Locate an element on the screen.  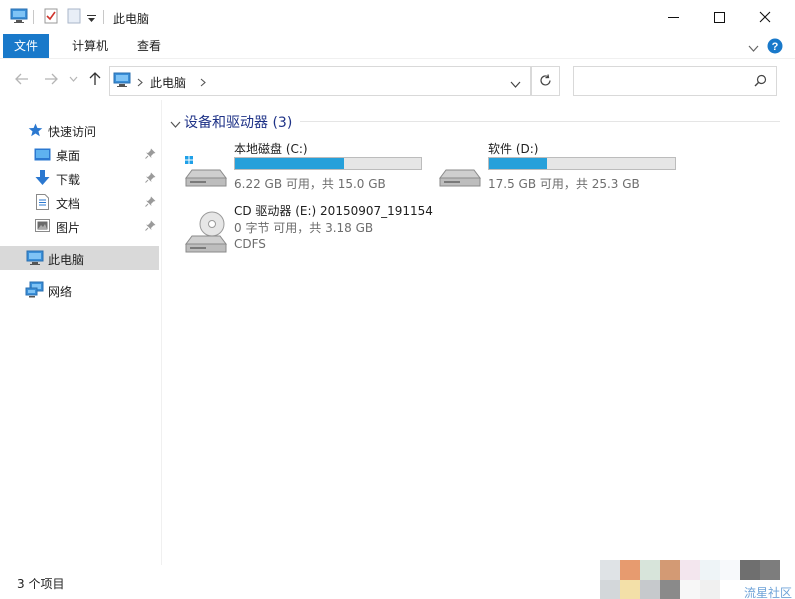
recent-locations-button is located at coordinates (73, 79).